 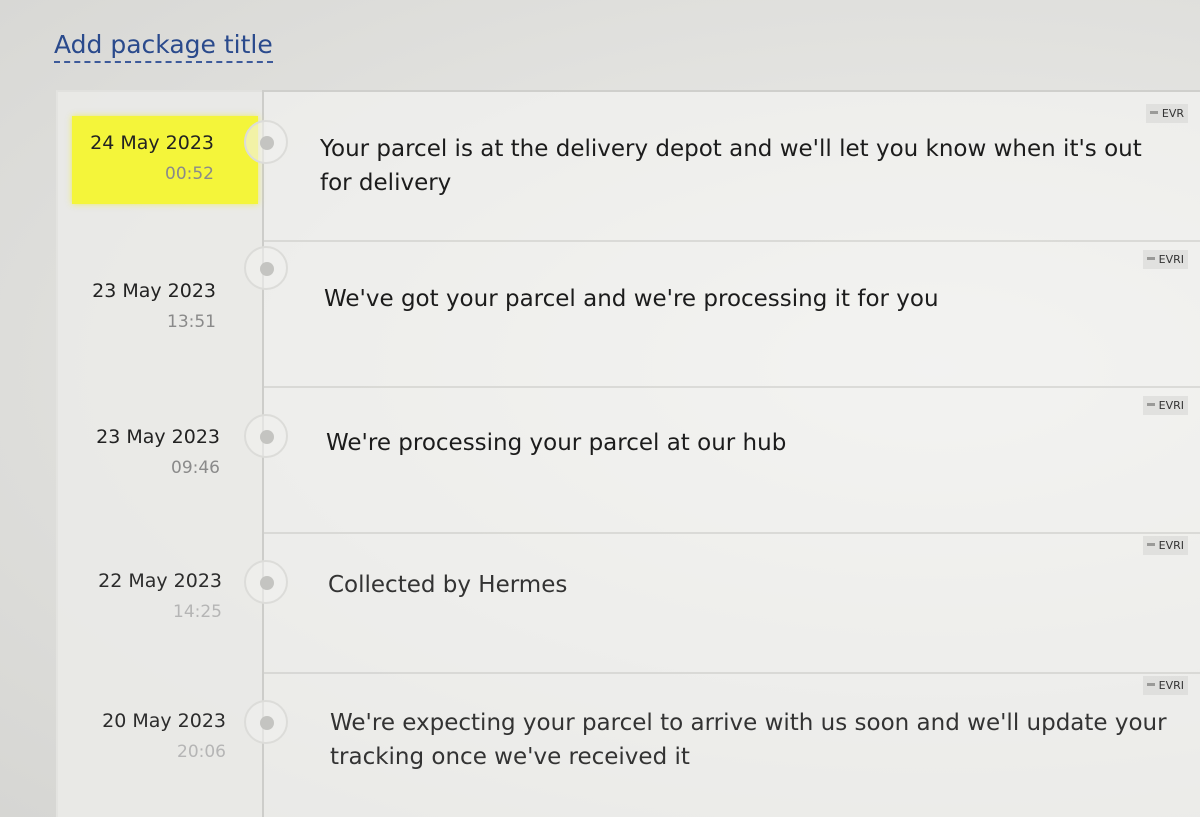 I want to click on event-date: 20 May 2023, so click(x=164, y=721).